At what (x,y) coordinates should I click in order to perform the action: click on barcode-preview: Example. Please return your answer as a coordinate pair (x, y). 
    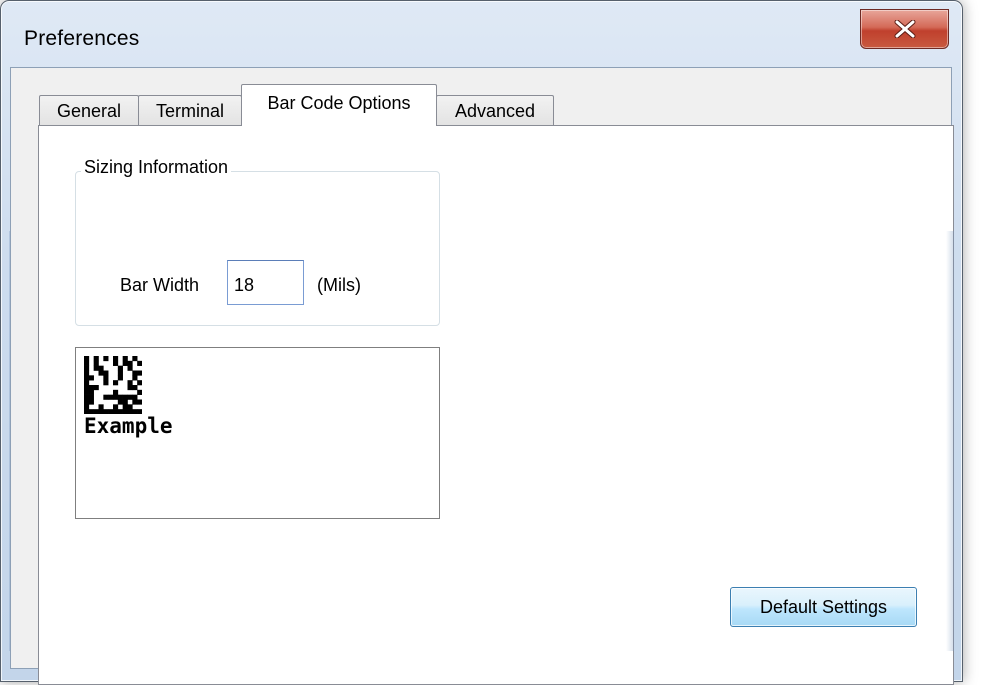
    Looking at the image, I should click on (257, 433).